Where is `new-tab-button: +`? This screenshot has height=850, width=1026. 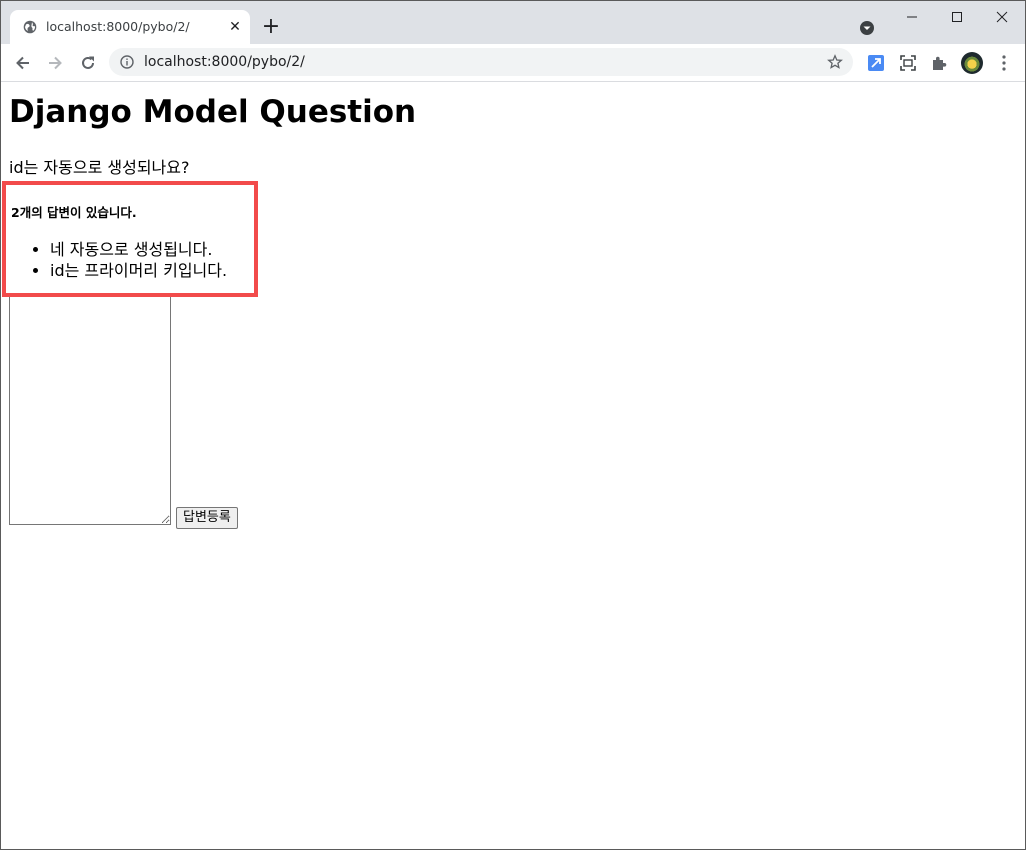
new-tab-button: + is located at coordinates (271, 27).